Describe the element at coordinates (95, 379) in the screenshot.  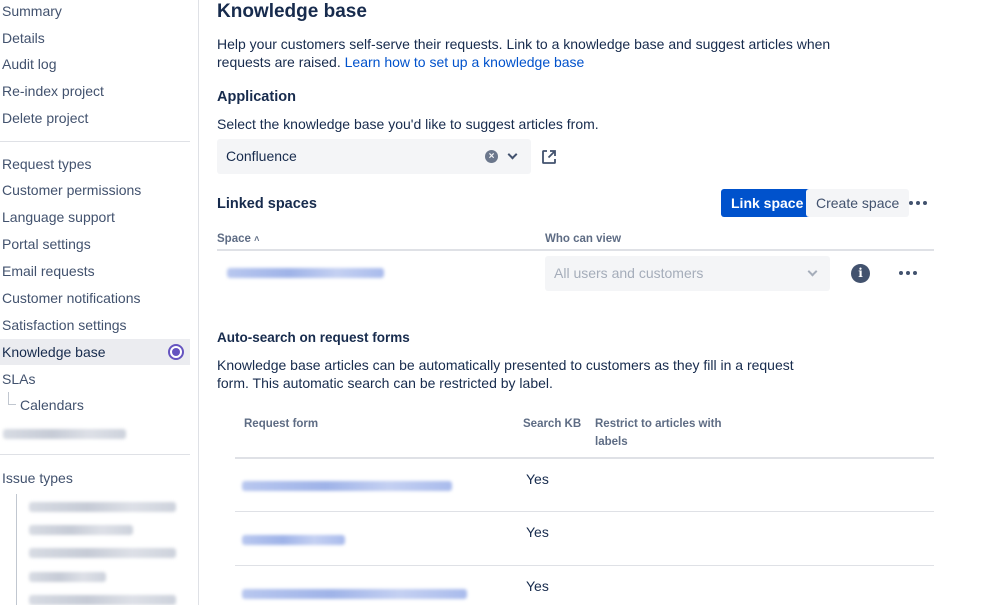
I see `sidebar-item-slas: SLAs` at that location.